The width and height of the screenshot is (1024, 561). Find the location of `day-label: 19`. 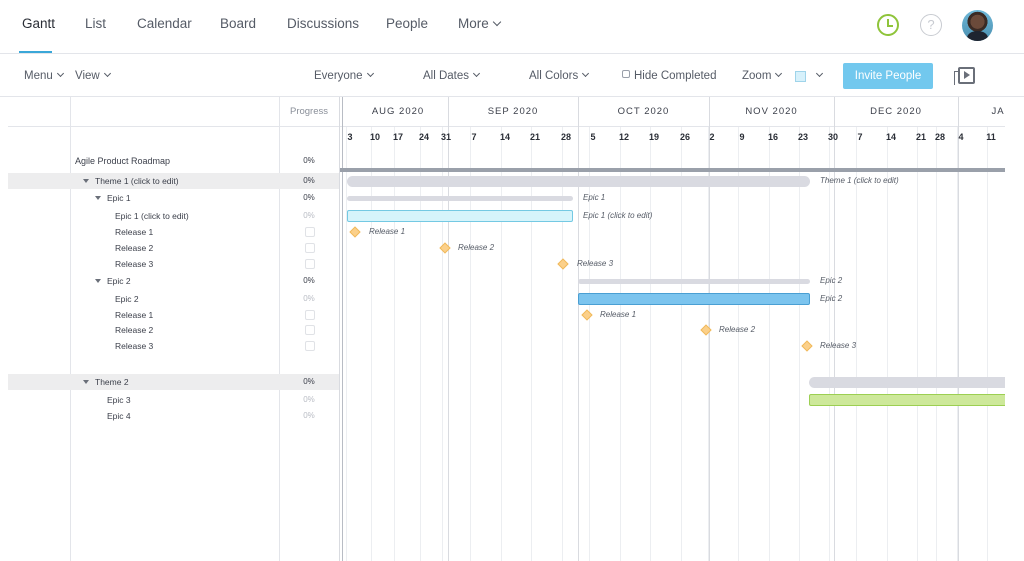

day-label: 19 is located at coordinates (653, 137).